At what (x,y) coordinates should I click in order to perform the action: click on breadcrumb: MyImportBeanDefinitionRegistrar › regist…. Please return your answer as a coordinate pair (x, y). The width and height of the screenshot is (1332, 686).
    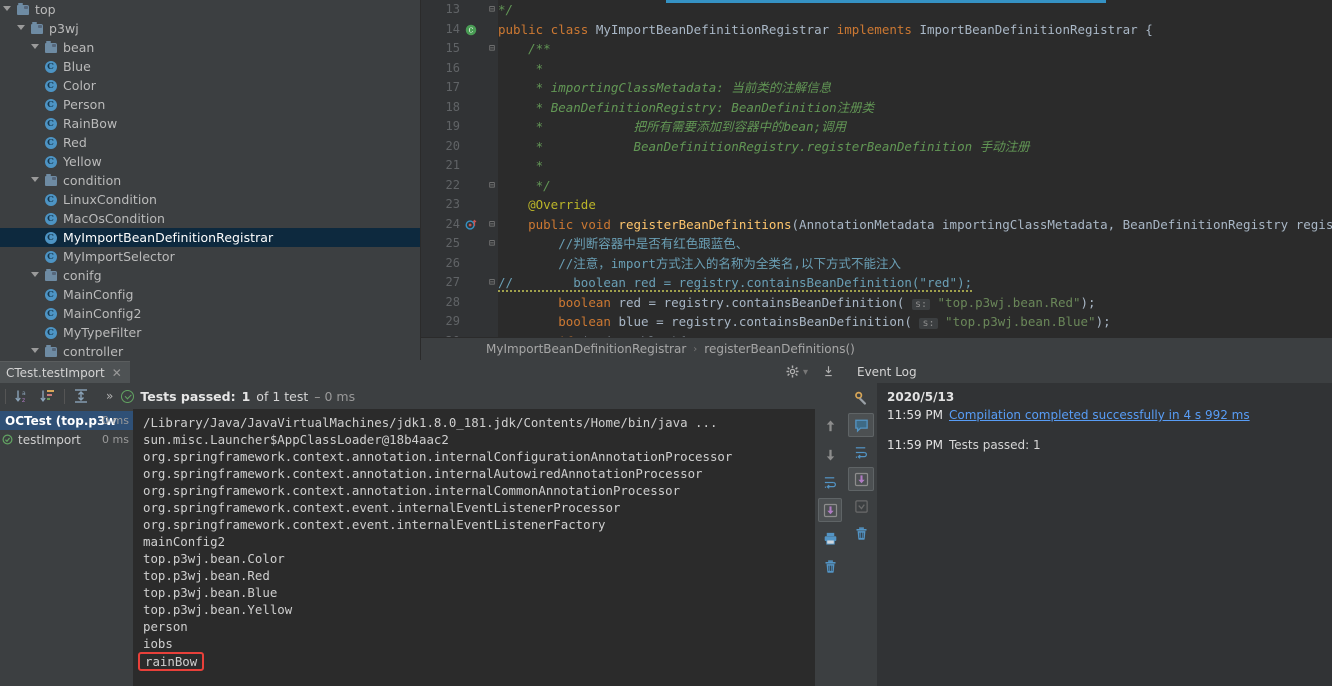
    Looking at the image, I should click on (876, 348).